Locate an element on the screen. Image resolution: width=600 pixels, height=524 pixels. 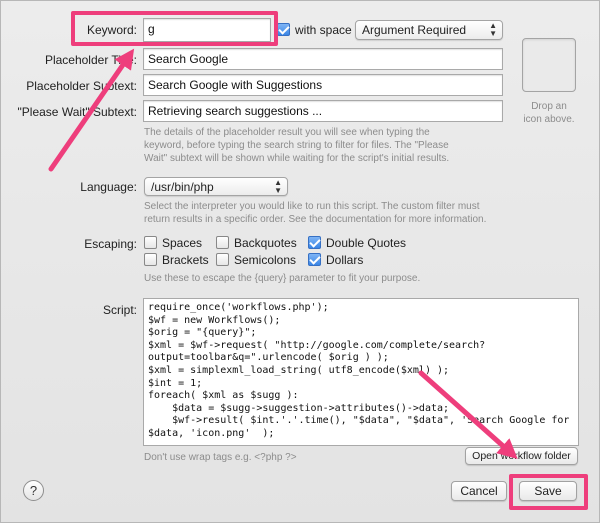
annotation-arrow-to-keyword is located at coordinates (91, 110).